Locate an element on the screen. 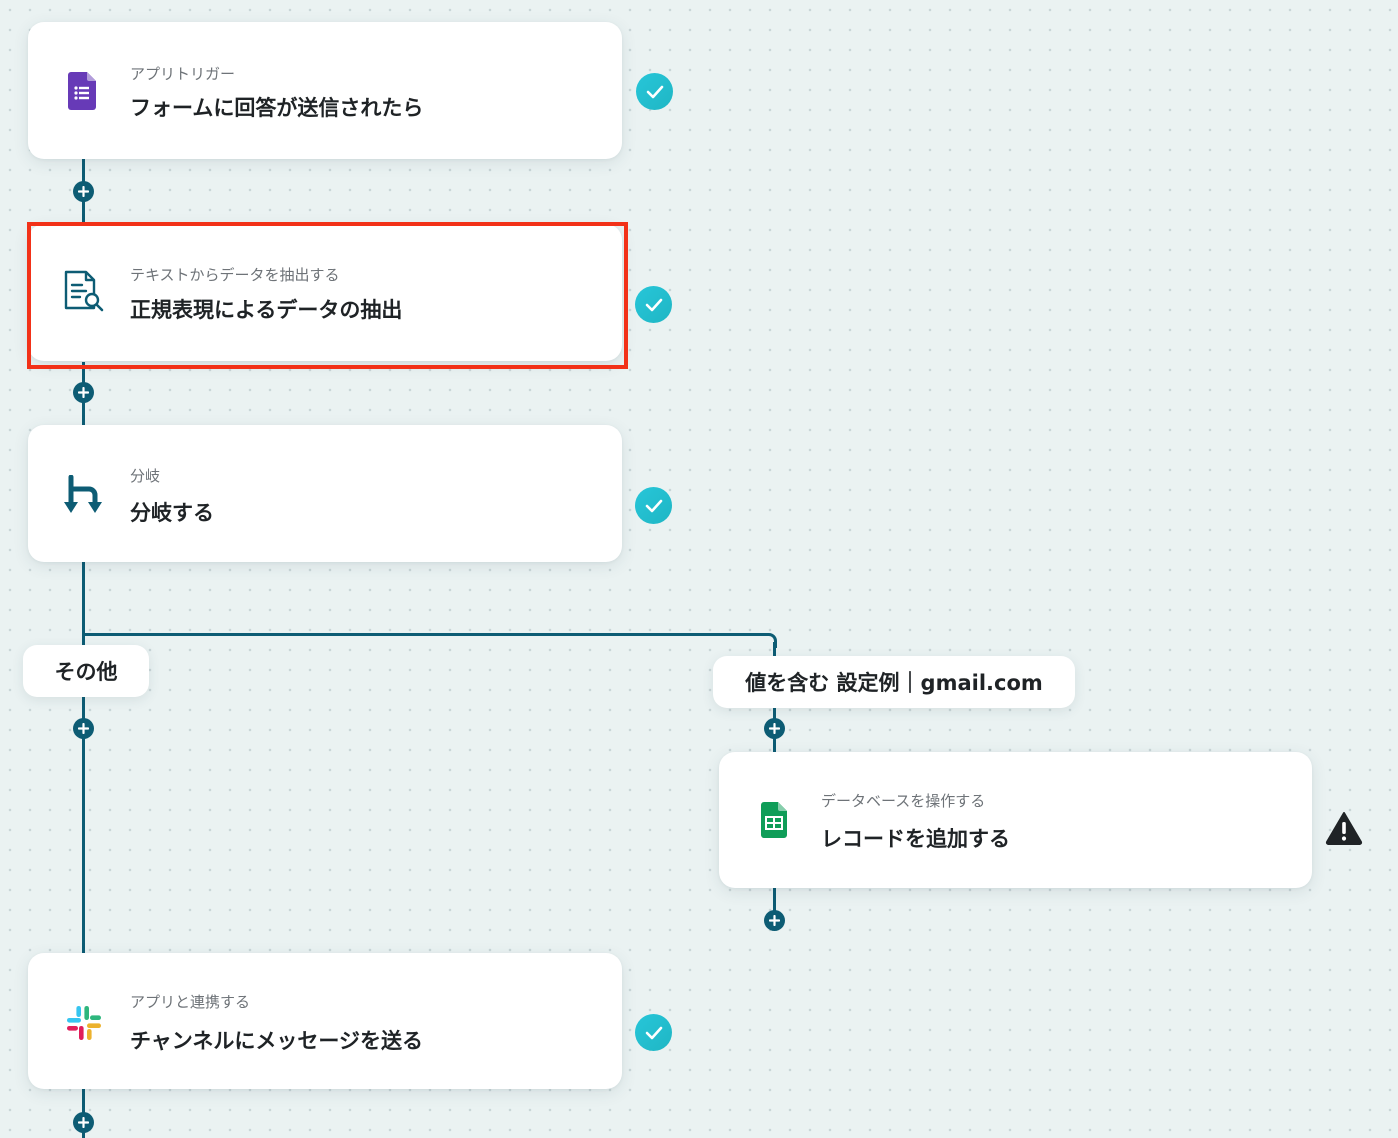 This screenshot has width=1398, height=1138. highlight-box is located at coordinates (327, 295).